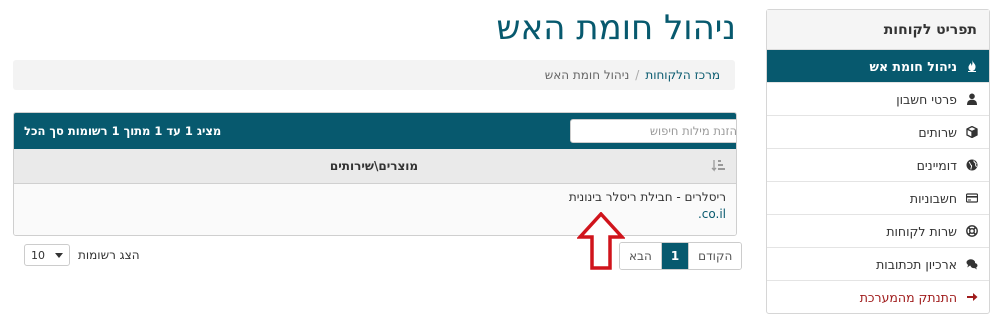 This screenshot has height=323, width=996. I want to click on sidebar-title: תפריט לקוחות, so click(878, 30).